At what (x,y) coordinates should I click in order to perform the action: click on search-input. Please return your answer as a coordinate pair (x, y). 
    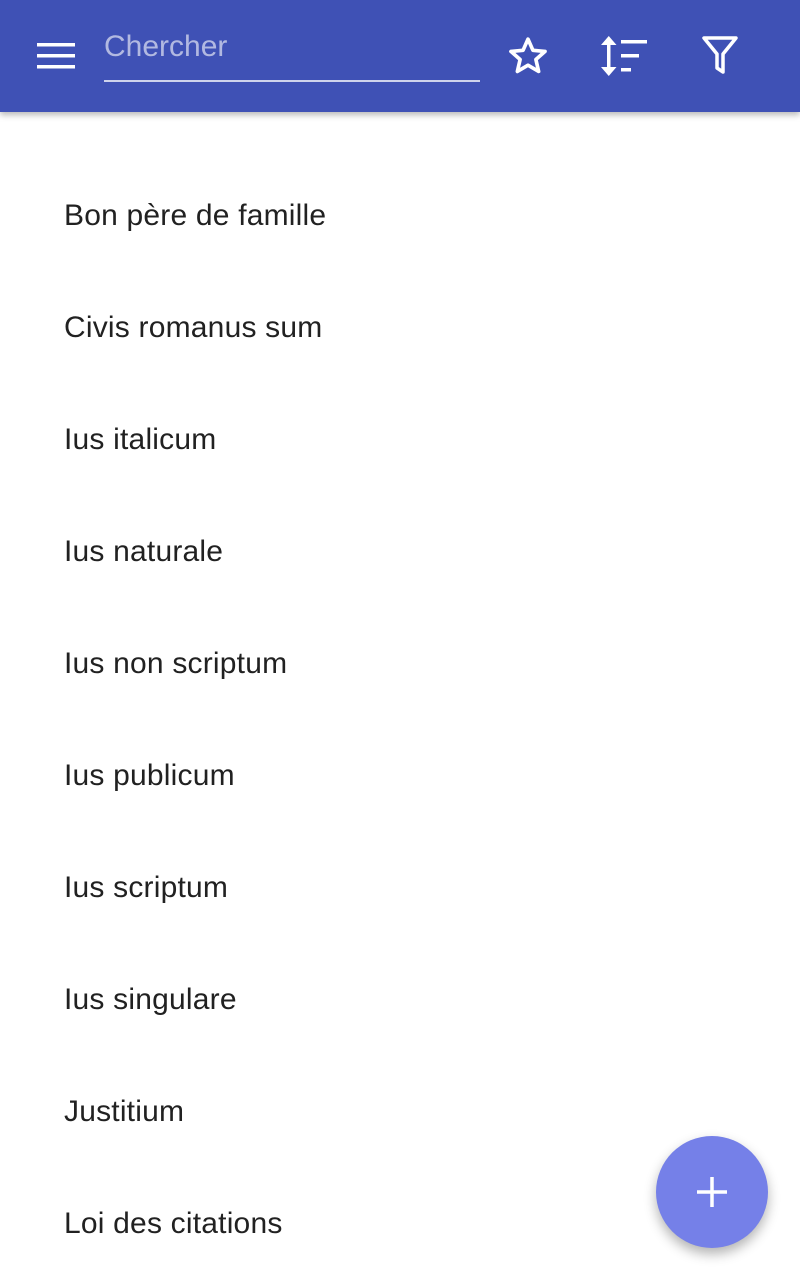
    Looking at the image, I should click on (292, 47).